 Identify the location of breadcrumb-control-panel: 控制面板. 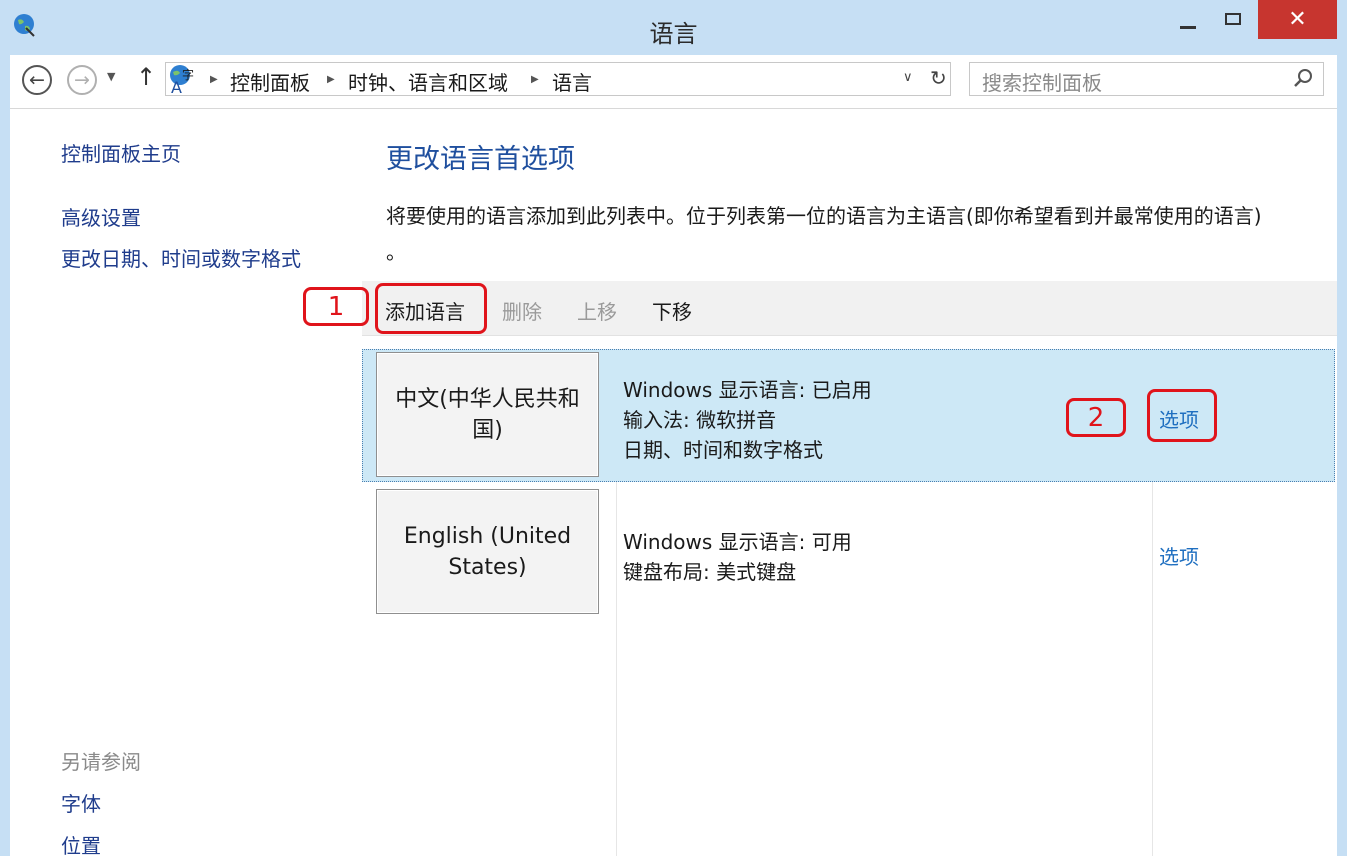
(270, 81).